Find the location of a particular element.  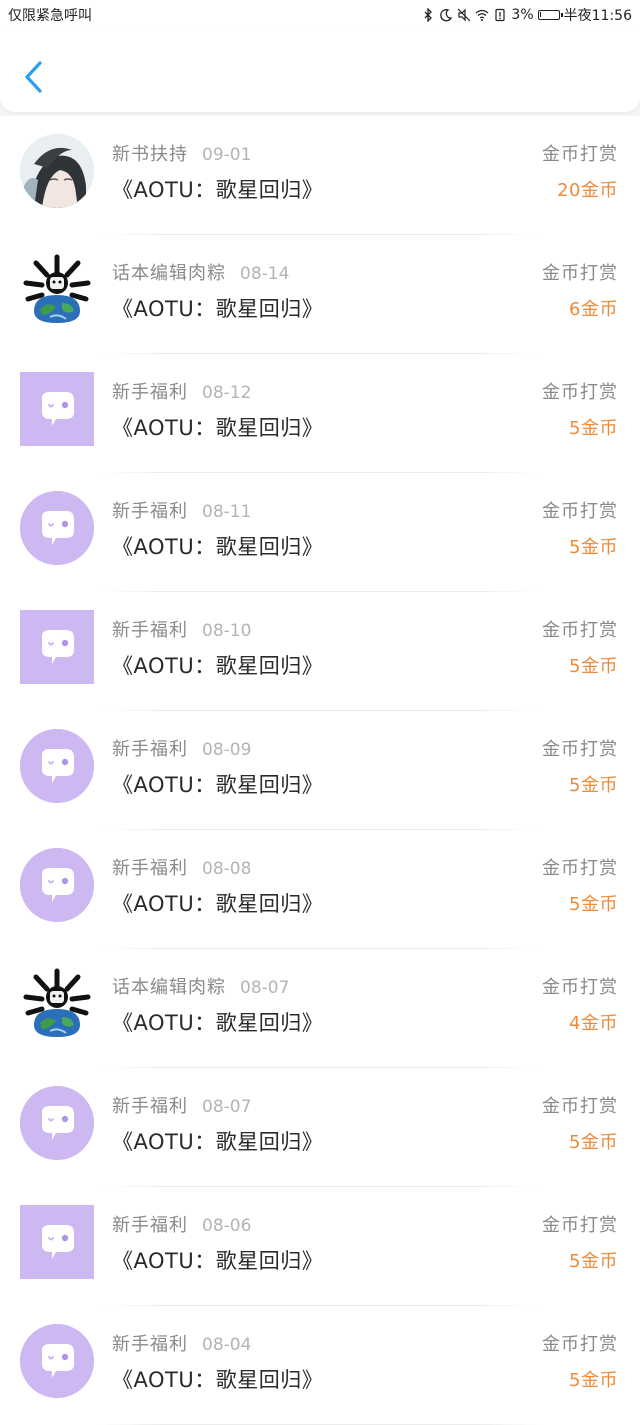

giver-name: 新书扶持 is located at coordinates (150, 154).